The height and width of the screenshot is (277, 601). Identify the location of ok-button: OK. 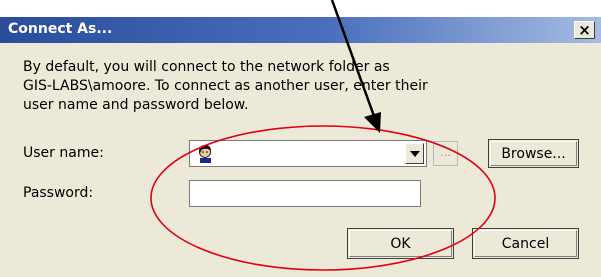
(400, 243).